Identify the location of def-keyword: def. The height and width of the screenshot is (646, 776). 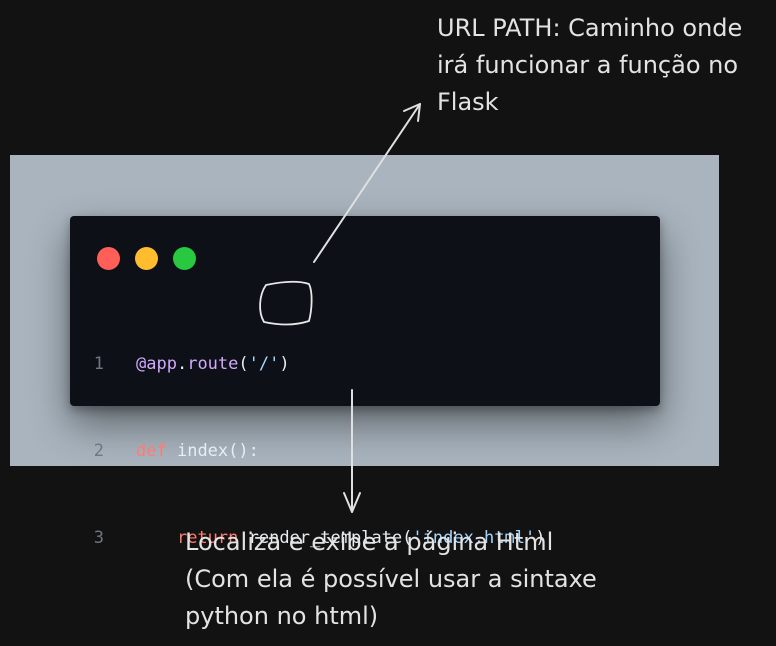
(151, 451).